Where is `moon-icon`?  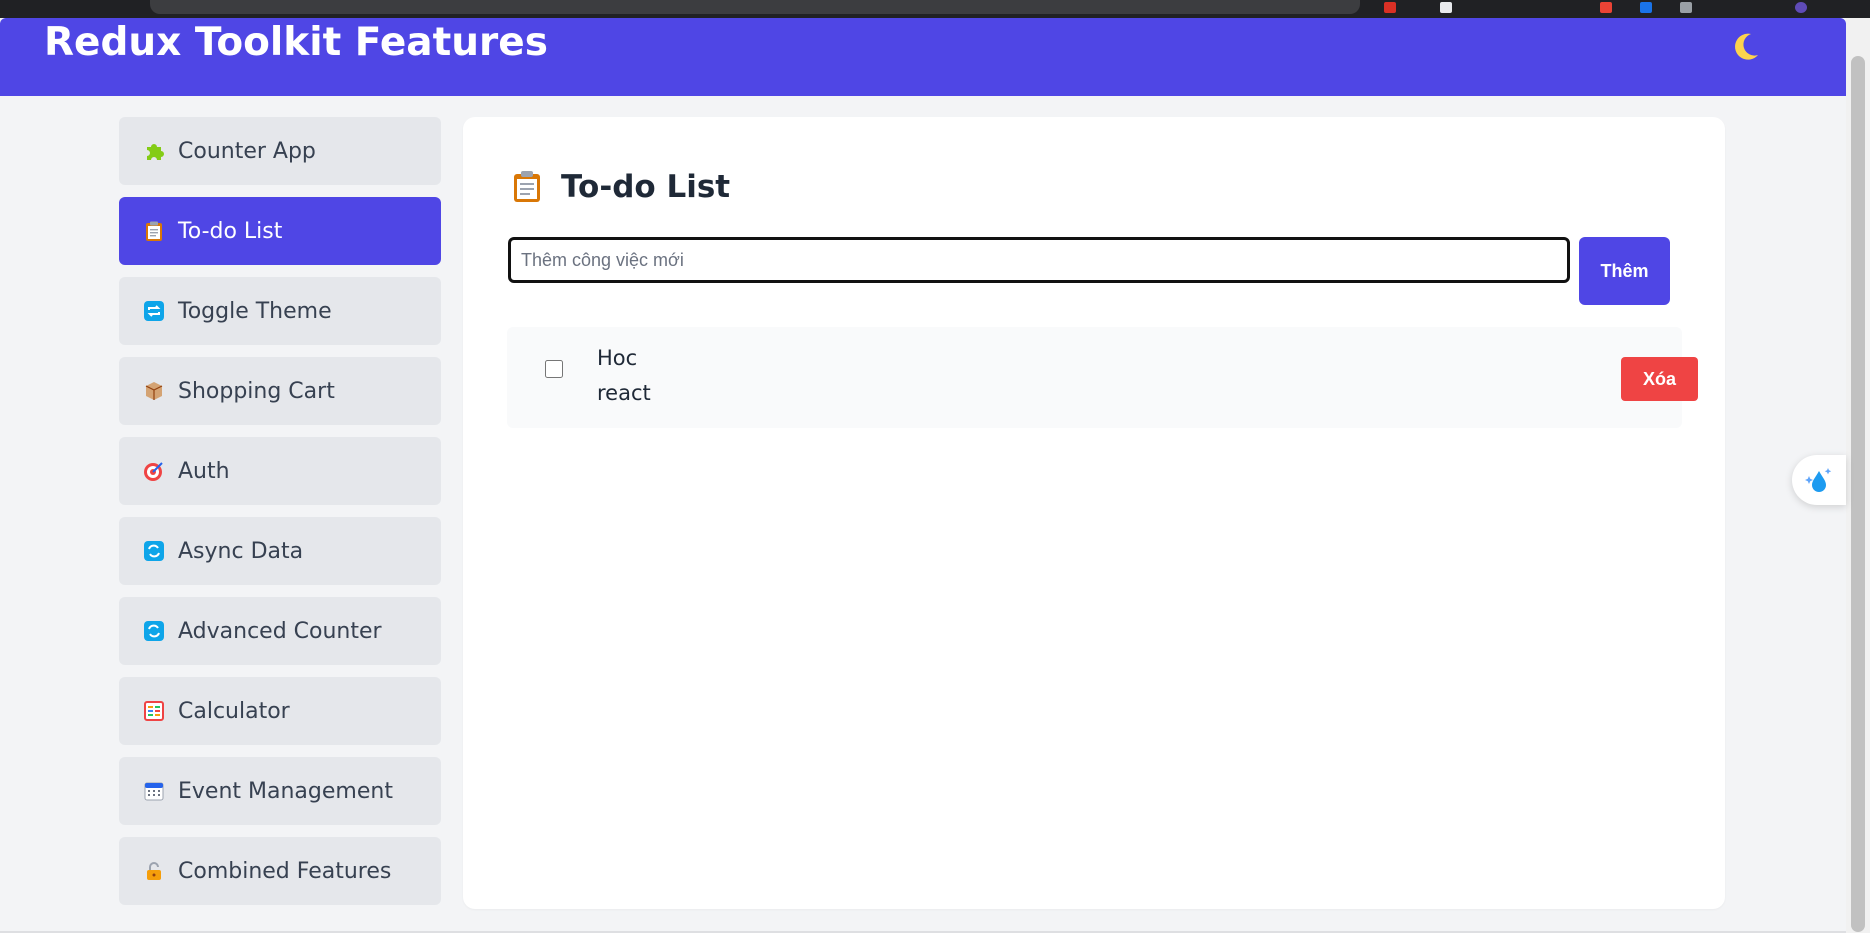
moon-icon is located at coordinates (1746, 46).